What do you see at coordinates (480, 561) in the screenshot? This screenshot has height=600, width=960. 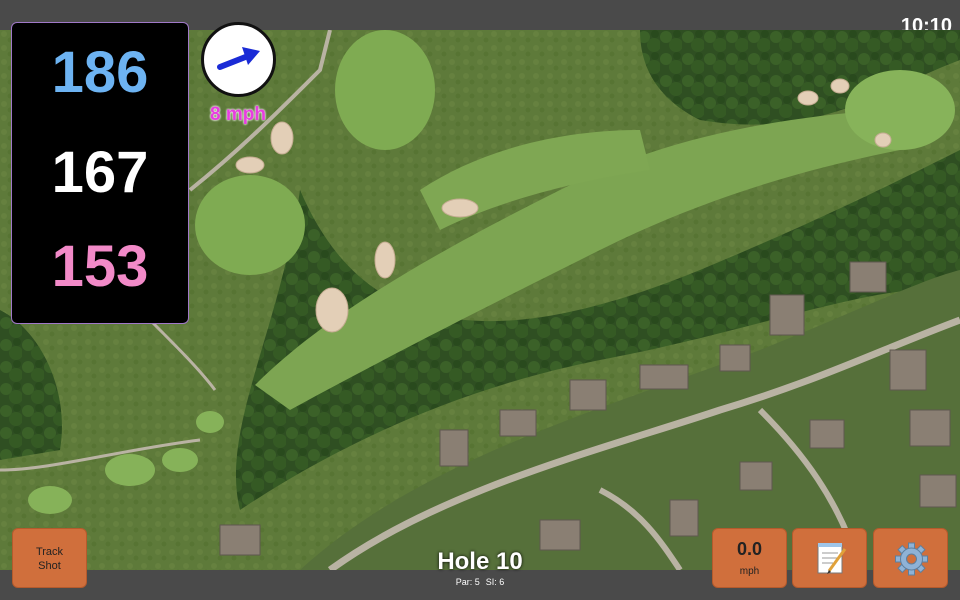 I see `hole-title: Hole 10` at bounding box center [480, 561].